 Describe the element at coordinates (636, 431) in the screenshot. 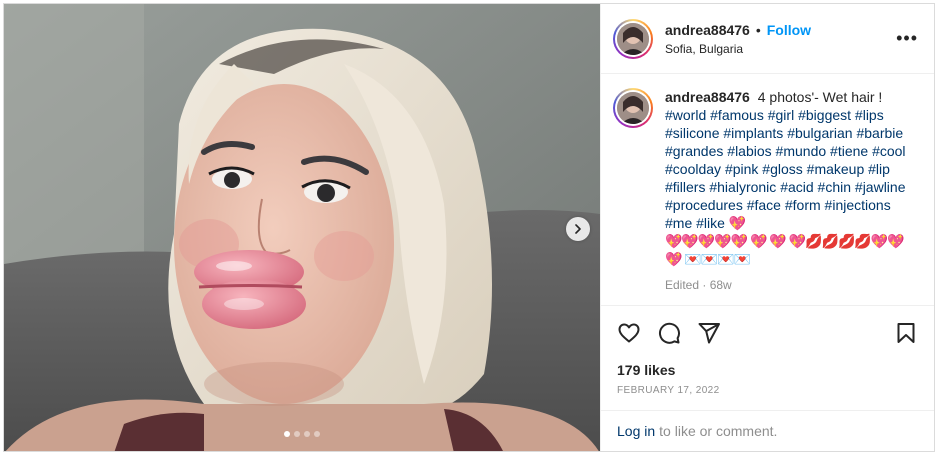

I see `login-link: Log in` at that location.